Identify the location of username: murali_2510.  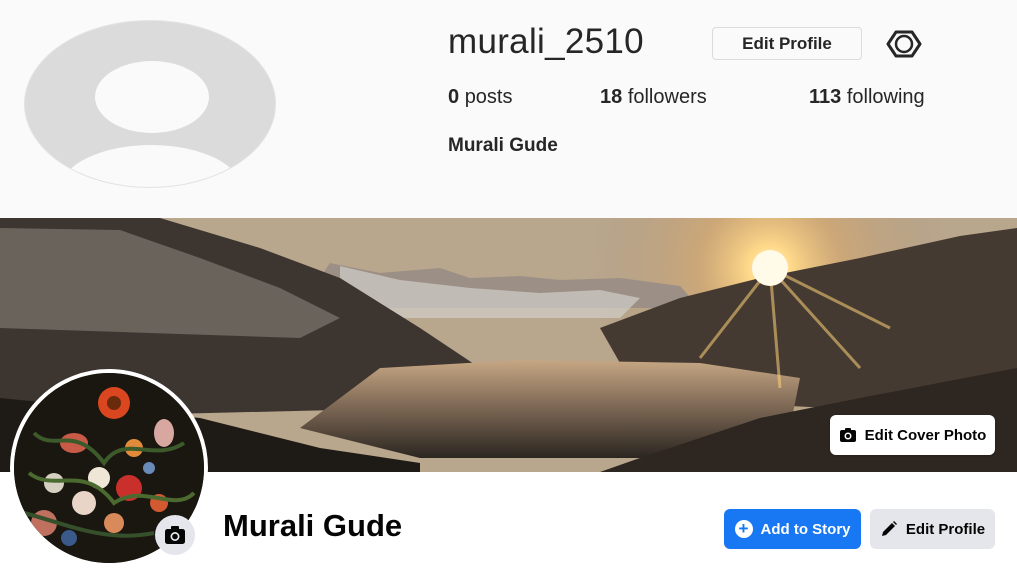
(546, 41).